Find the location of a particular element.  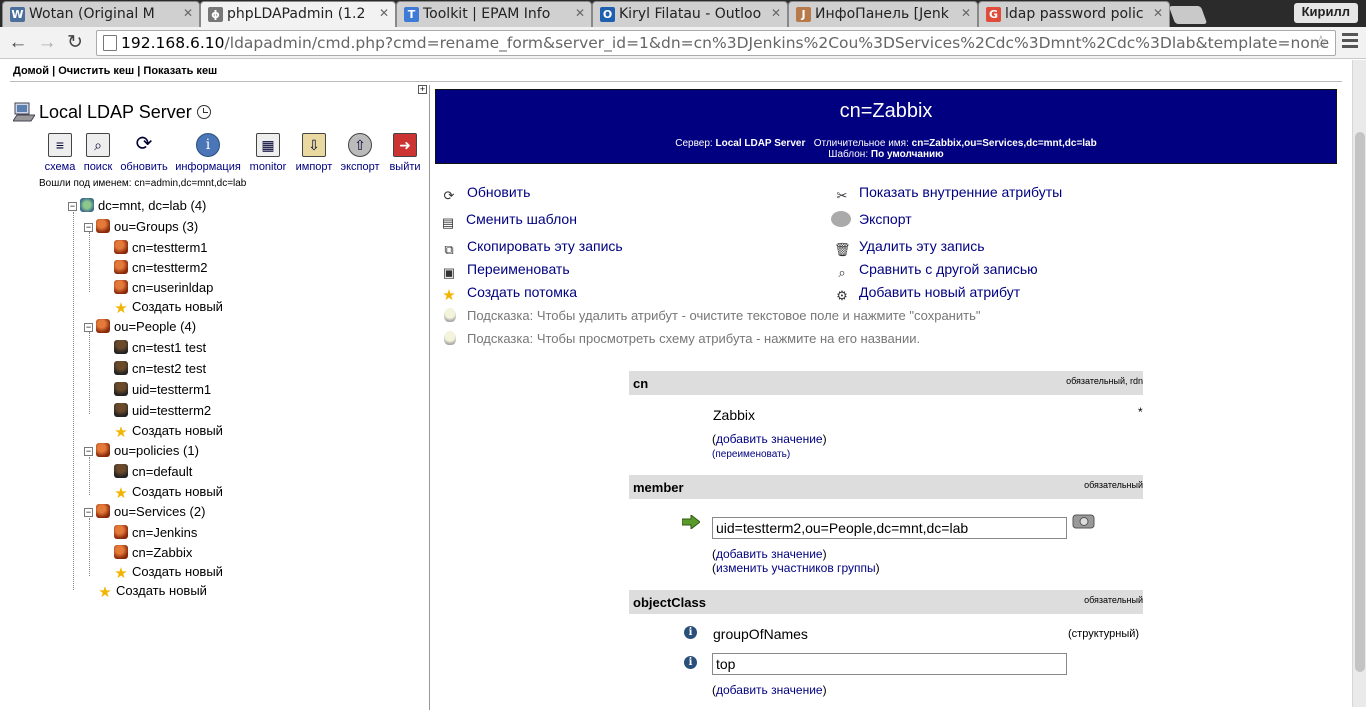

attribute-name: cn is located at coordinates (640, 383).